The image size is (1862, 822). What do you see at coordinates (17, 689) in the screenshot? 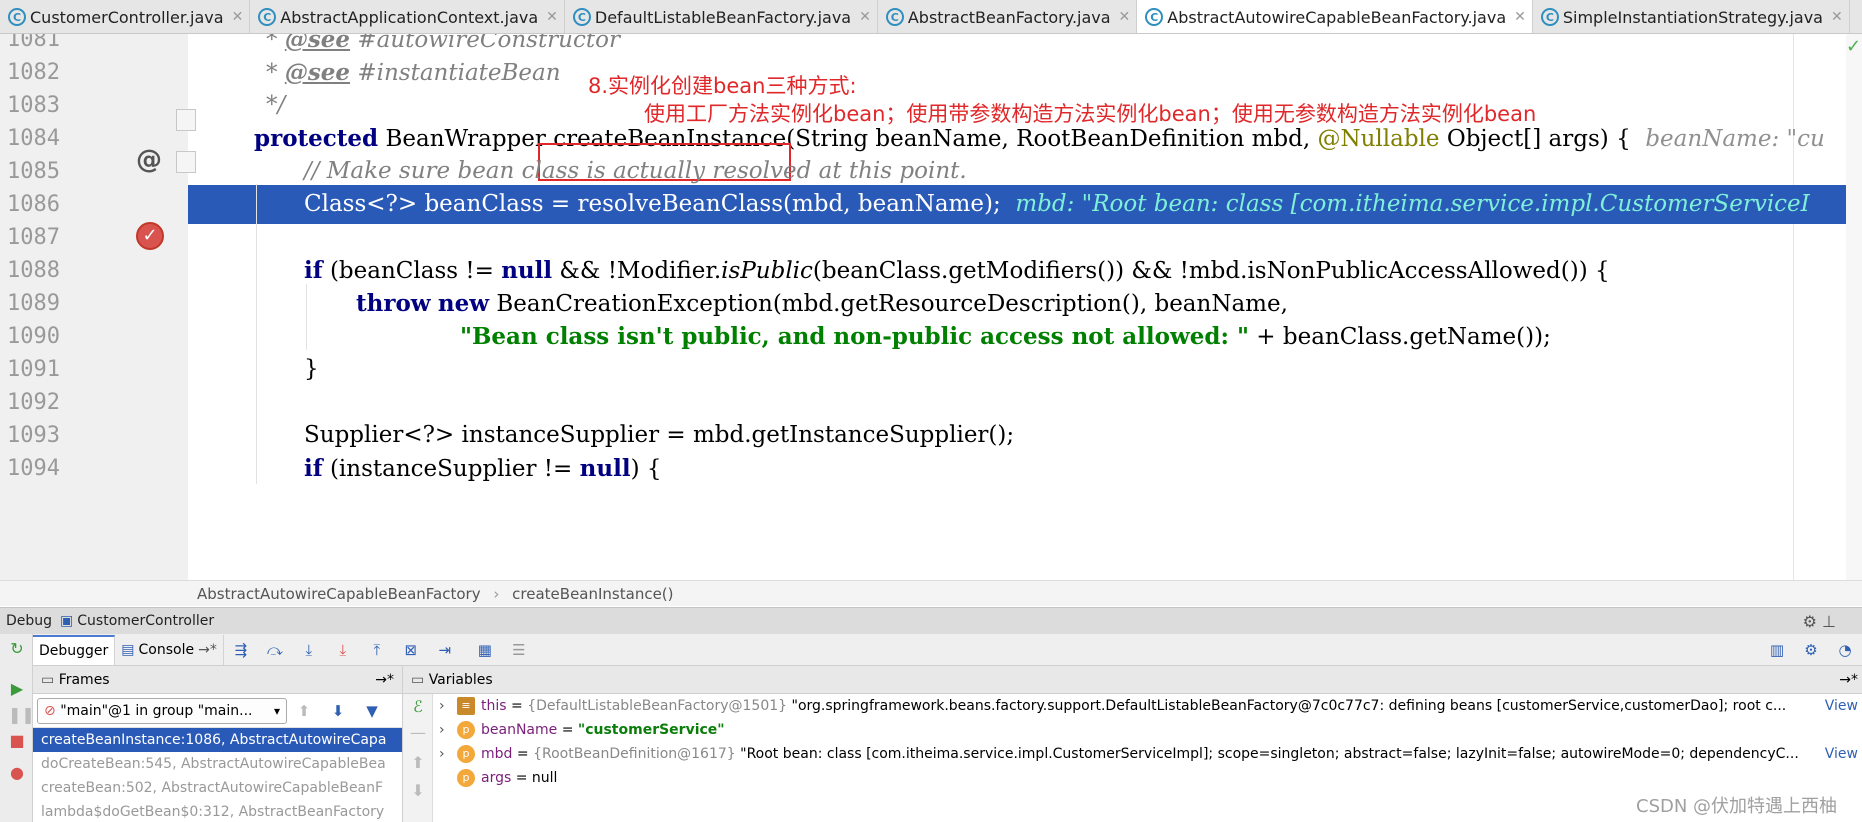
I see `resume-icon: ▶` at bounding box center [17, 689].